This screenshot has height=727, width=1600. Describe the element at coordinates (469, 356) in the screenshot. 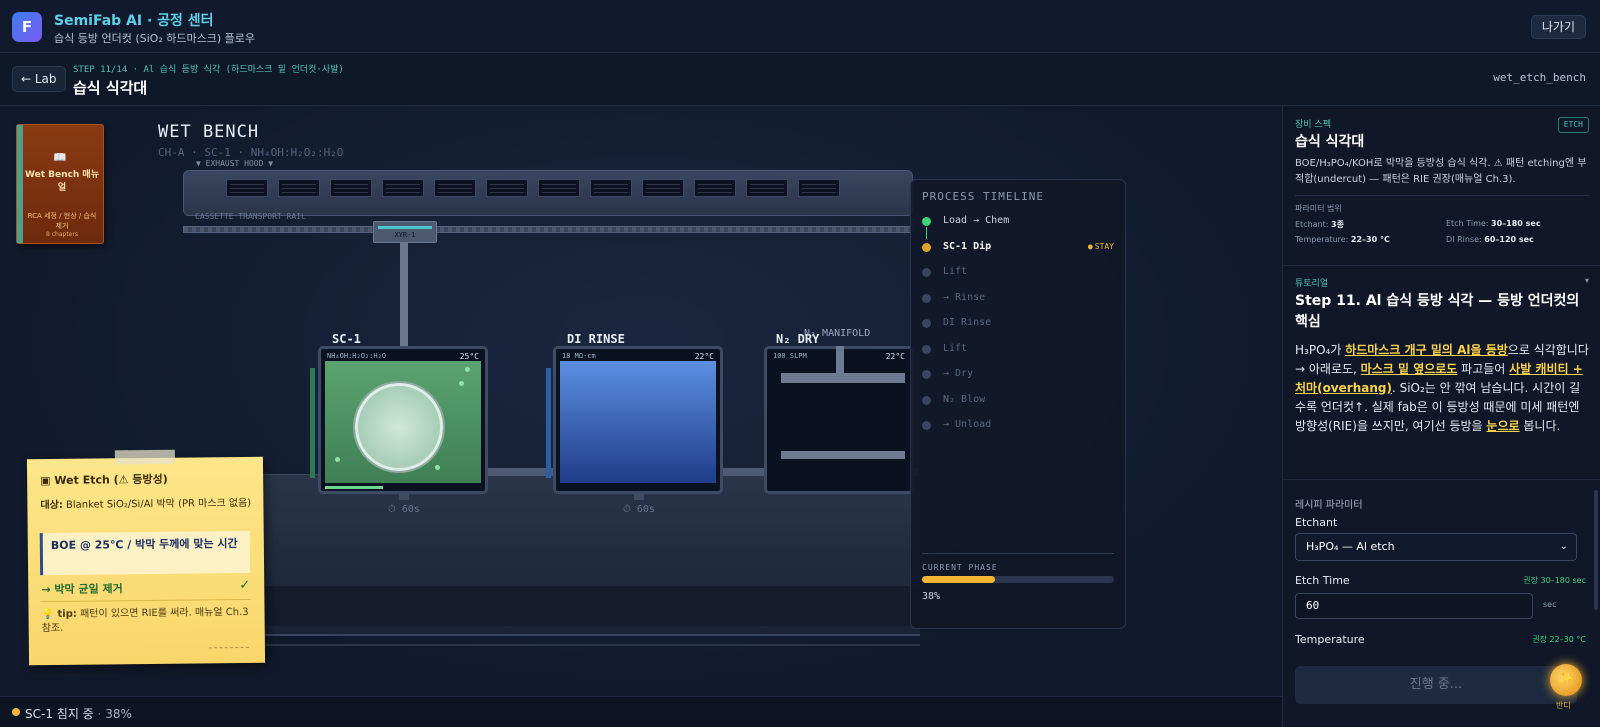

I see `tank-temp-sc1: 25°C` at that location.